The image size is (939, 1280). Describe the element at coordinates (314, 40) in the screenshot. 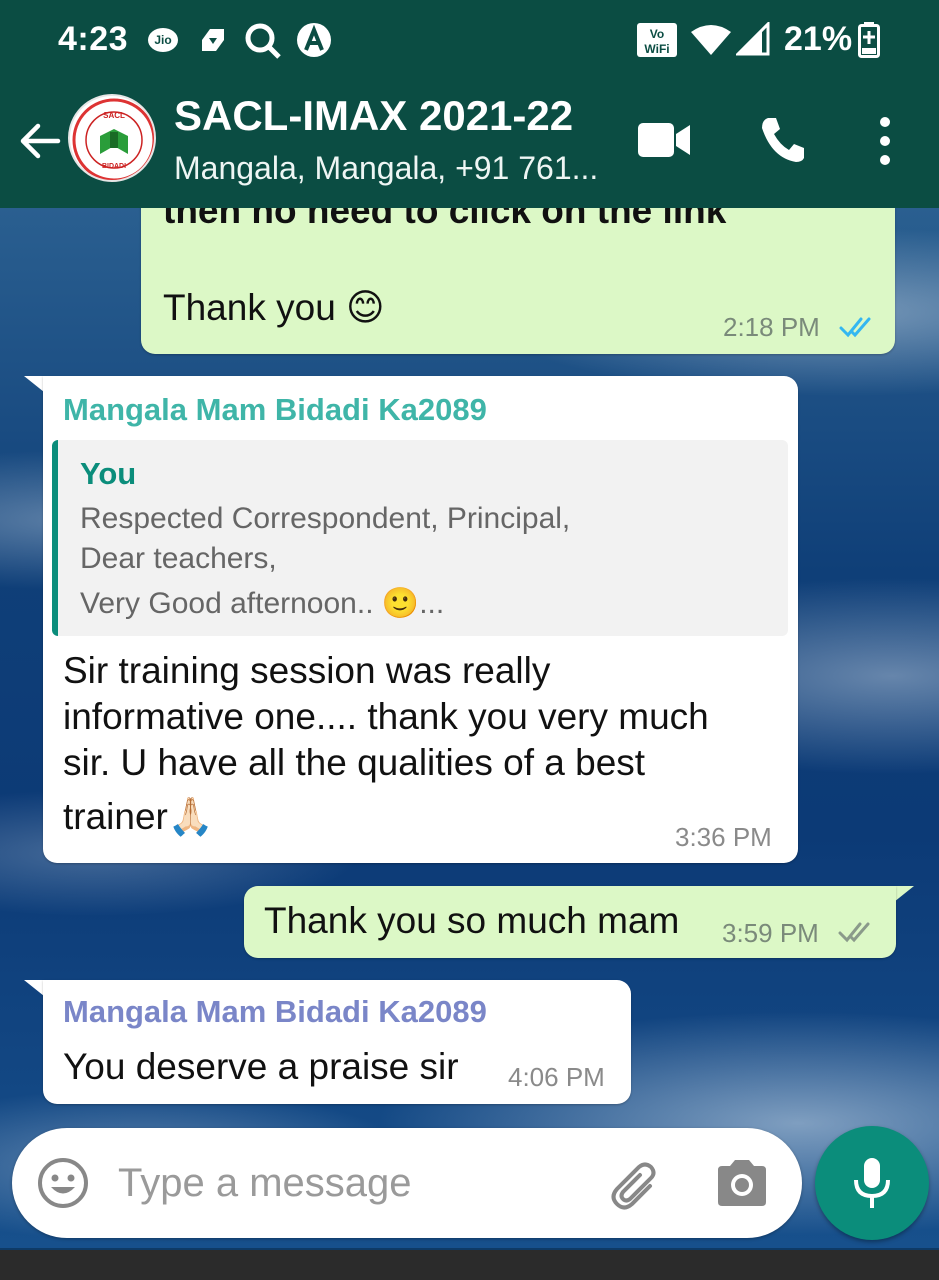

I see `app-a-icon` at that location.